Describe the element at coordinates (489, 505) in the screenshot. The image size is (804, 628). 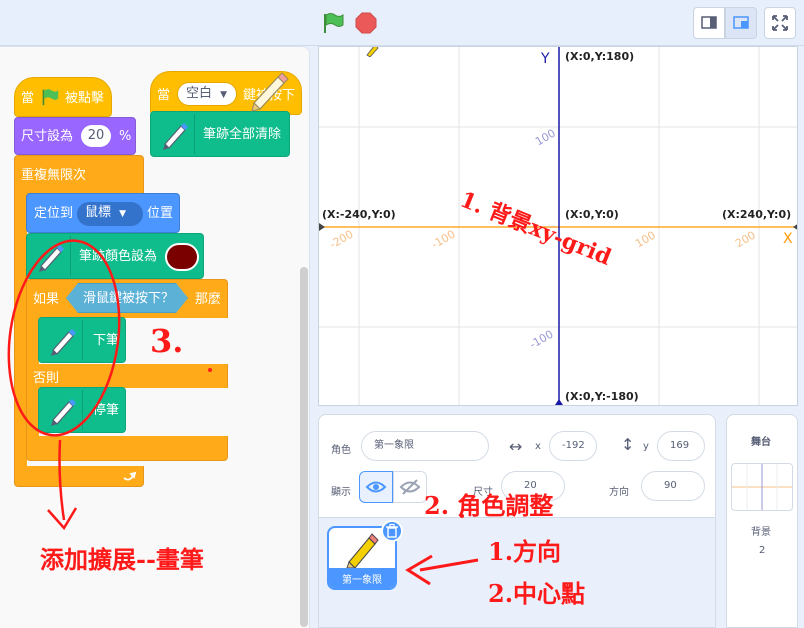
I see `annotation-sprite-adjust: 2. 角色調整` at that location.